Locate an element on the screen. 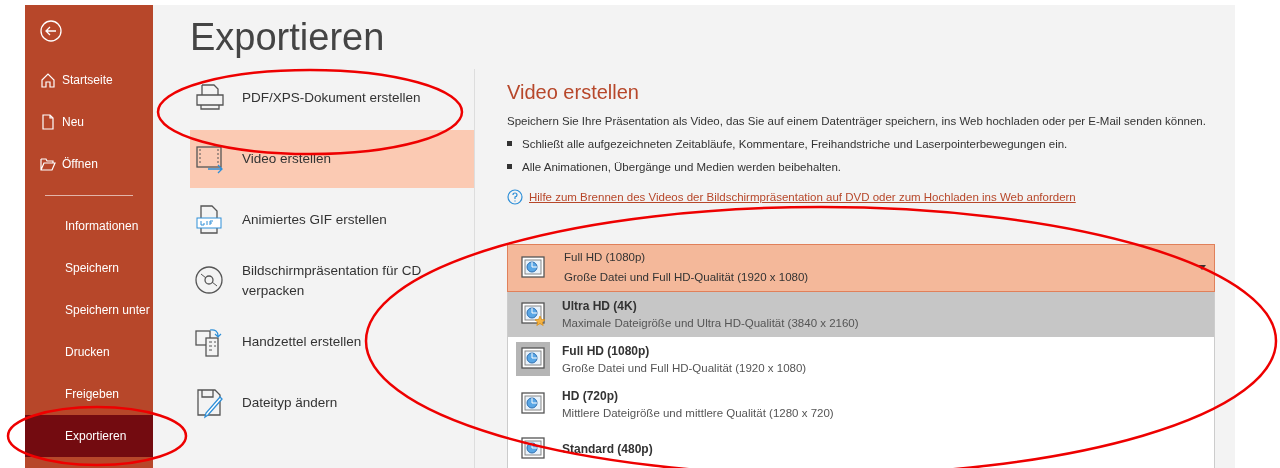 The image size is (1280, 468). export-option: Video erstellen is located at coordinates (332, 158).